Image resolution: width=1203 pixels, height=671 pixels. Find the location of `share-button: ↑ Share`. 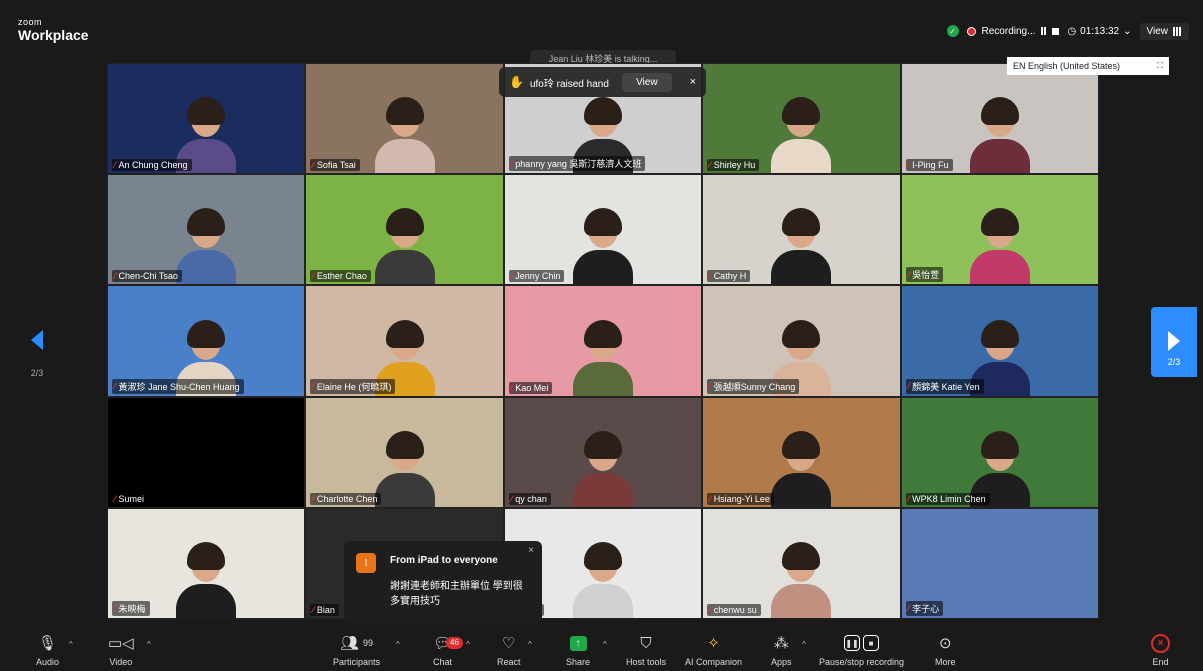

share-button: ↑ Share is located at coordinates (578, 649).